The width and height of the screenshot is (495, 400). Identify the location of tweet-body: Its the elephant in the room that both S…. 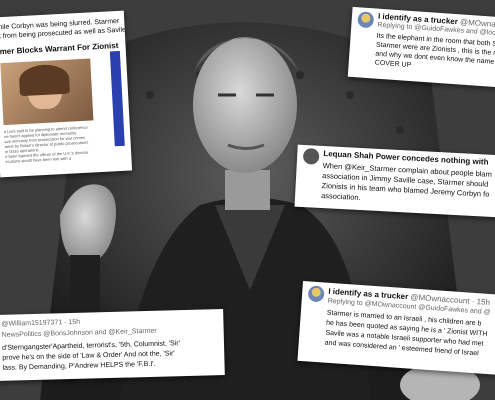
(434, 51).